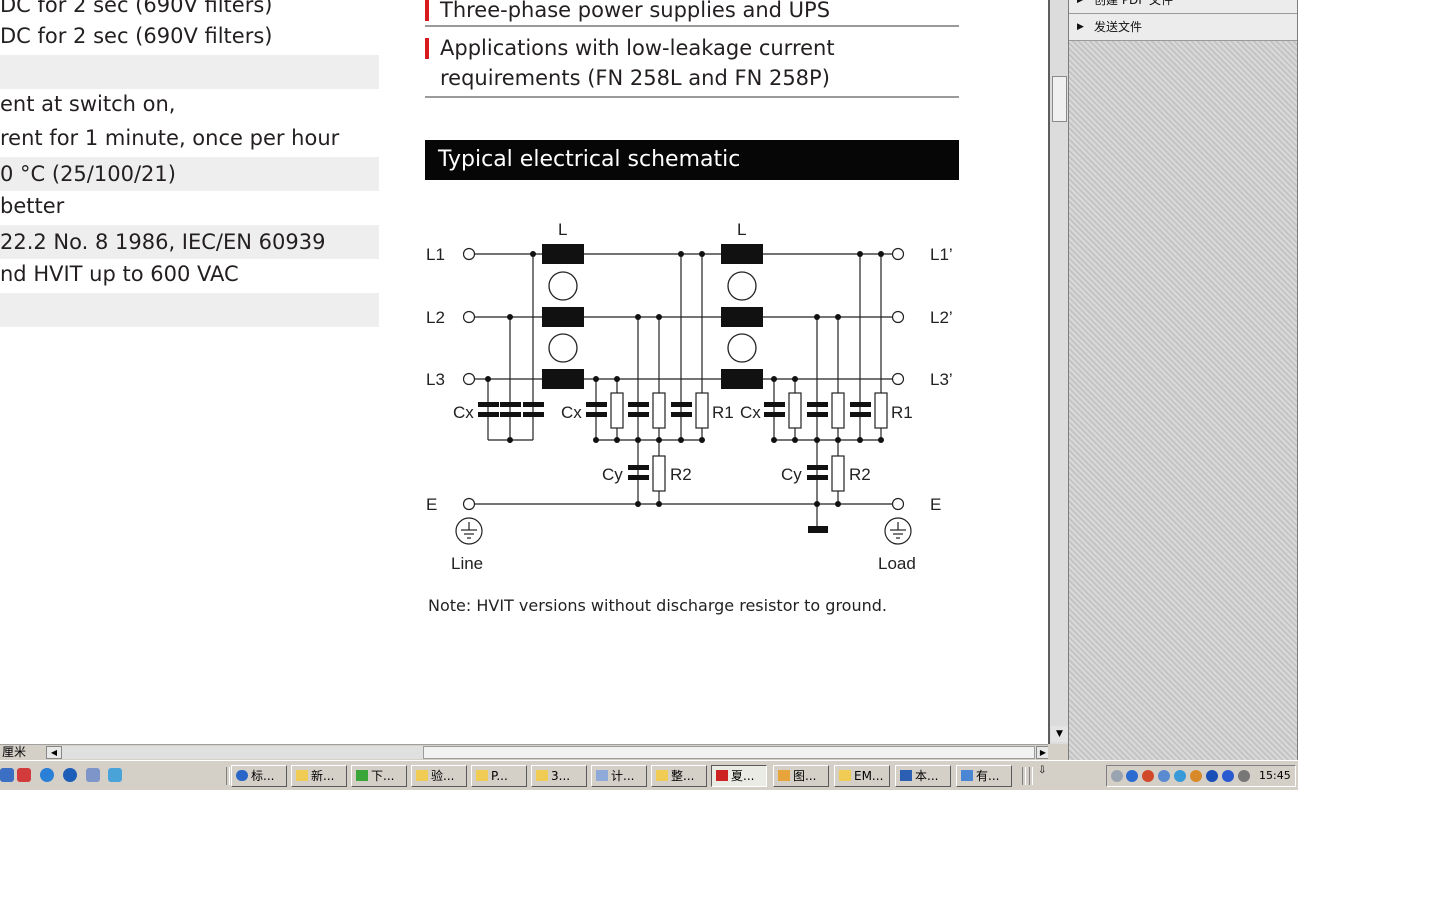 The height and width of the screenshot is (900, 1440). I want to click on svg-text: L2’, so click(941, 317).